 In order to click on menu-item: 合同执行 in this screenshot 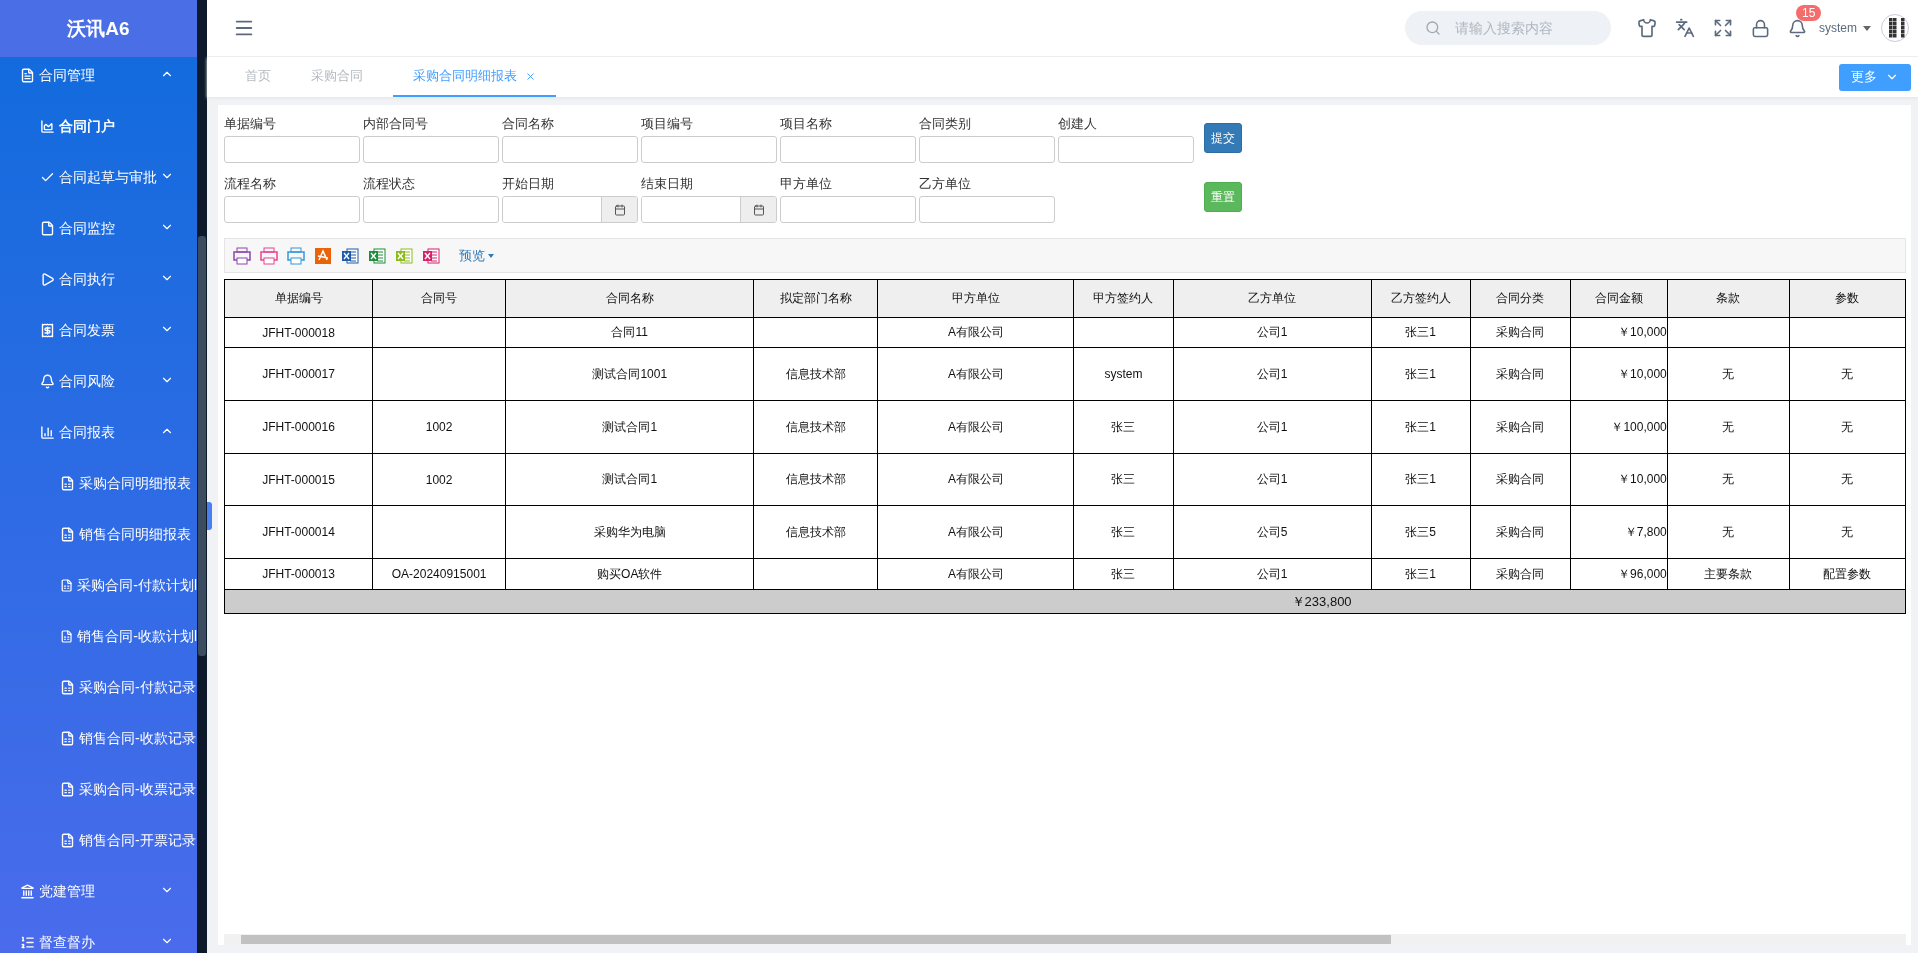, I will do `click(98, 279)`.